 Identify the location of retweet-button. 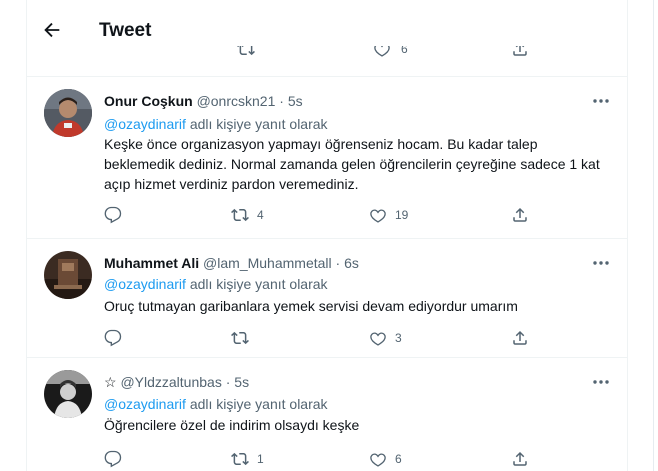
(244, 338).